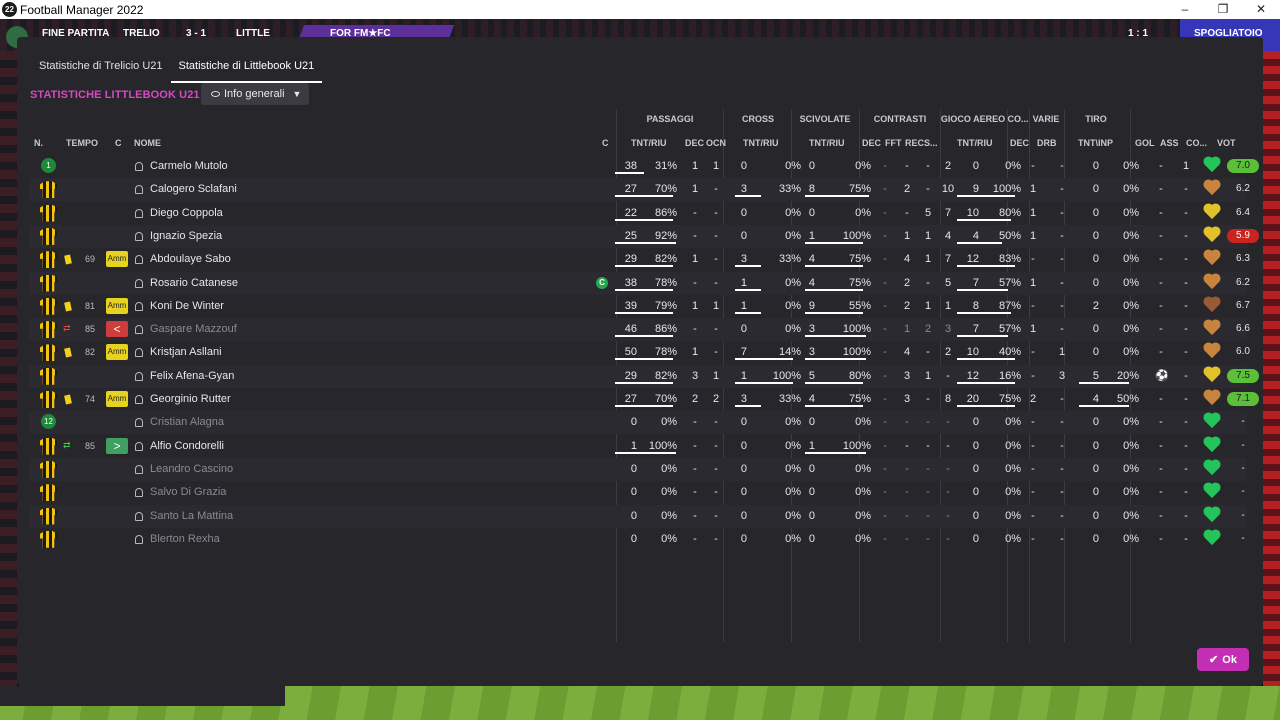 The width and height of the screenshot is (1280, 720). Describe the element at coordinates (863, 422) in the screenshot. I see `tackles-won-pct: 0%` at that location.